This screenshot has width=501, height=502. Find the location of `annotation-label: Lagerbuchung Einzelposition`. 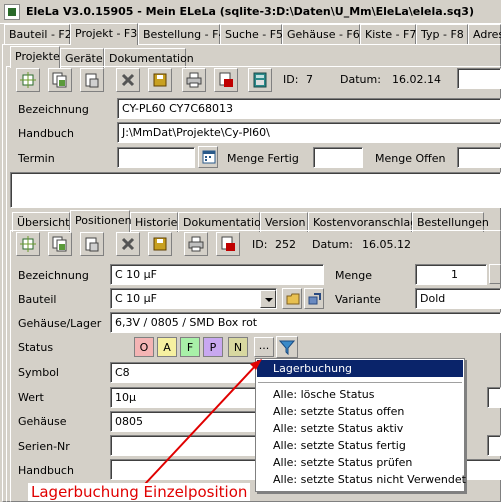

annotation-label: Lagerbuchung Einzelposition is located at coordinates (139, 492).